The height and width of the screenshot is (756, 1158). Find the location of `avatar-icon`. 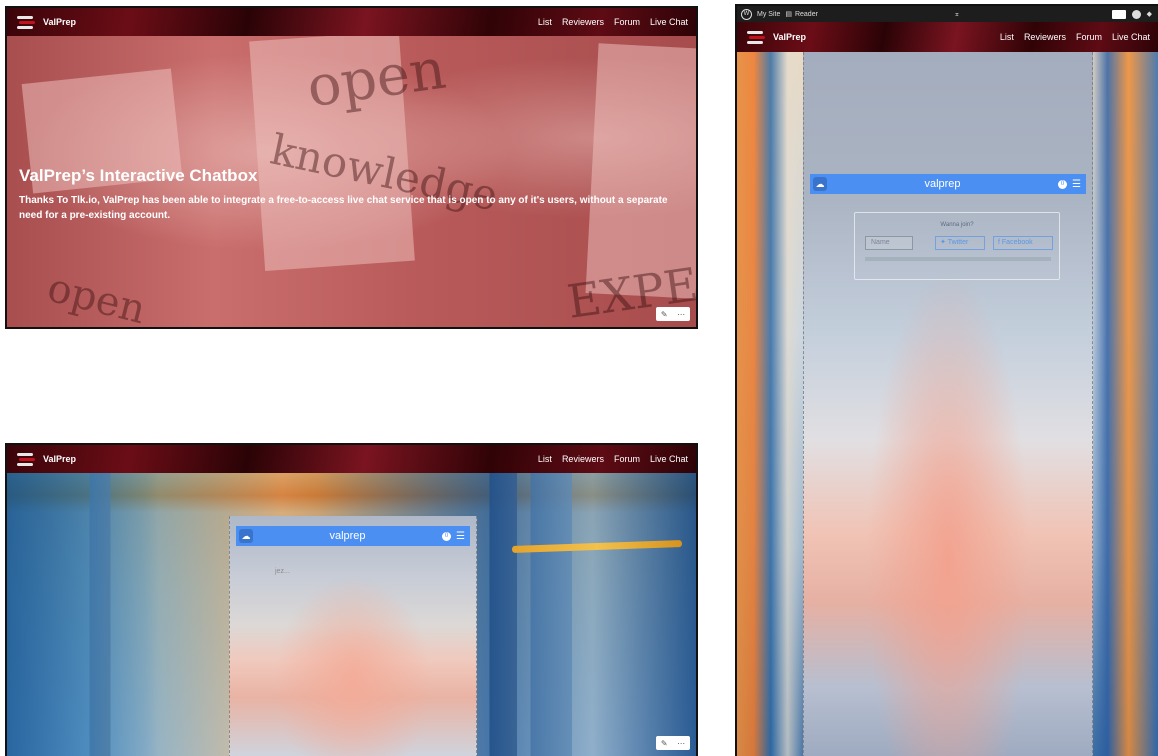

avatar-icon is located at coordinates (1136, 14).